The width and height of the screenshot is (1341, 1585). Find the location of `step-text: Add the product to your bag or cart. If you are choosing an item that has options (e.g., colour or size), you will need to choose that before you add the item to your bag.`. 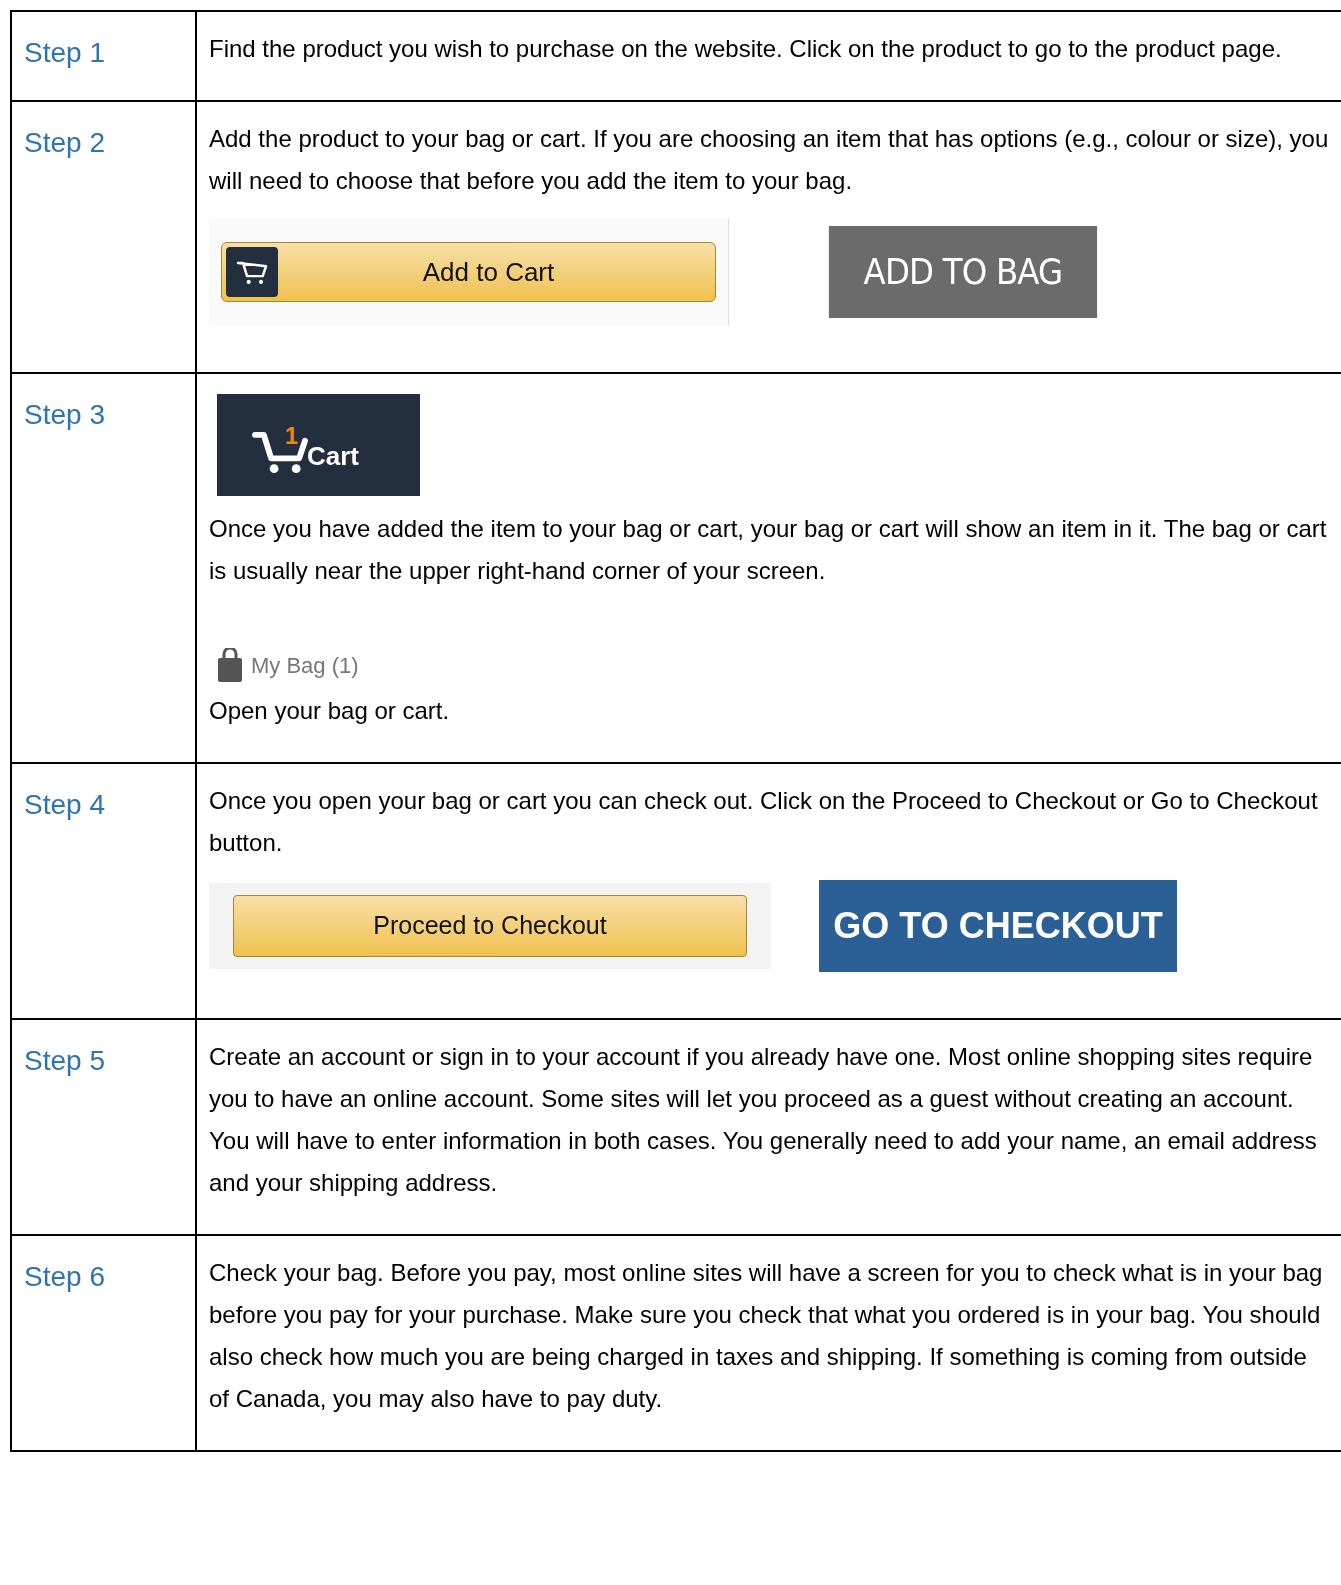

step-text: Add the product to your bag or cart. If you are choosing an item that has options (e.g., colour or size), you will need to choose that before you add the item to your bag. is located at coordinates (769, 160).